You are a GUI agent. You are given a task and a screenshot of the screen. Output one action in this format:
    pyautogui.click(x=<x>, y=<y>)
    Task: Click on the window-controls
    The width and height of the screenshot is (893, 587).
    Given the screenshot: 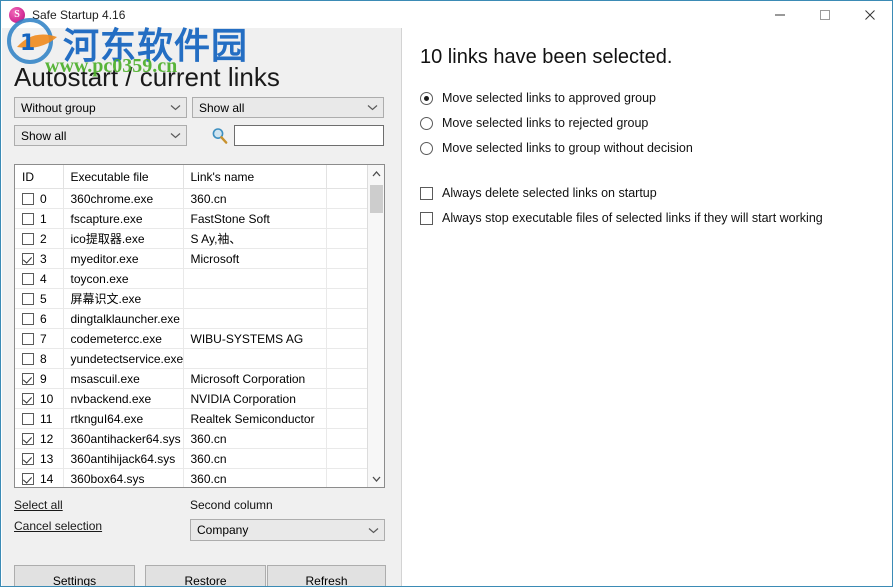 What is the action you would take?
    pyautogui.click(x=824, y=14)
    